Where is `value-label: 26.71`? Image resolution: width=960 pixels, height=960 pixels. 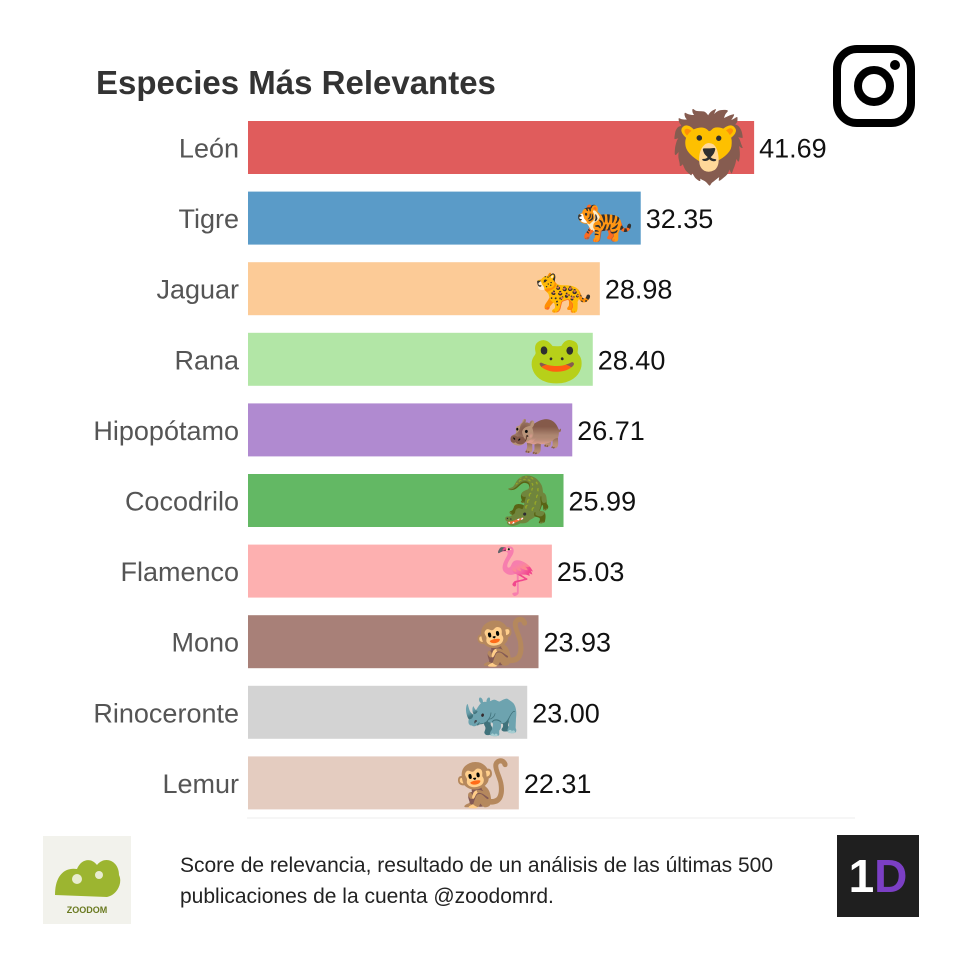
value-label: 26.71 is located at coordinates (611, 431).